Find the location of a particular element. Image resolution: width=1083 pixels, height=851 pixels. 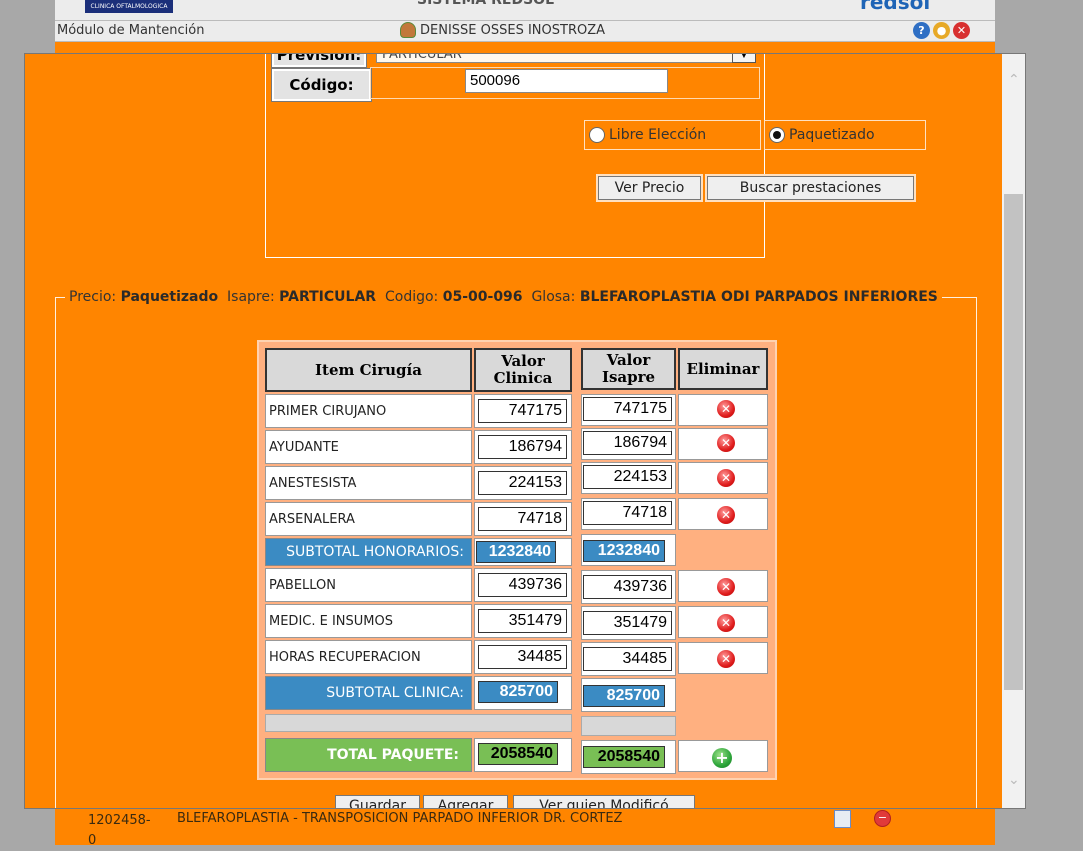

valor-clinica-input: 224153 is located at coordinates (522, 483).